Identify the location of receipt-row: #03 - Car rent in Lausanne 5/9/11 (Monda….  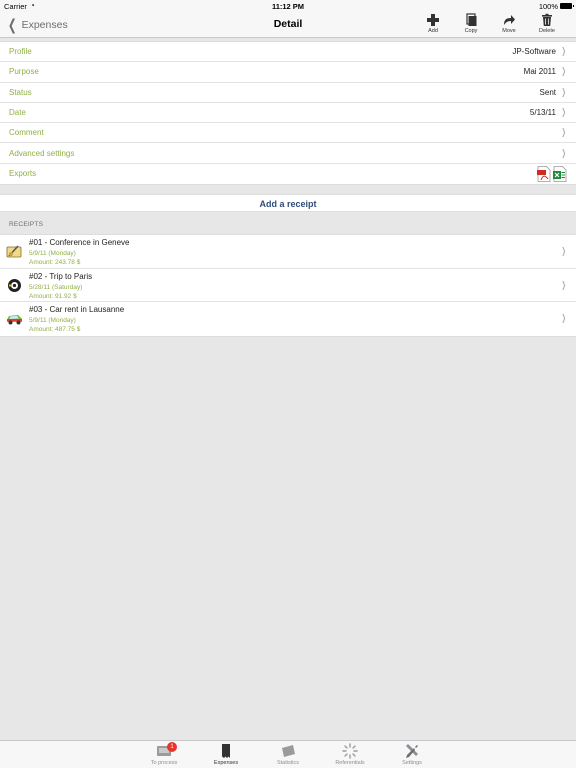
(288, 319).